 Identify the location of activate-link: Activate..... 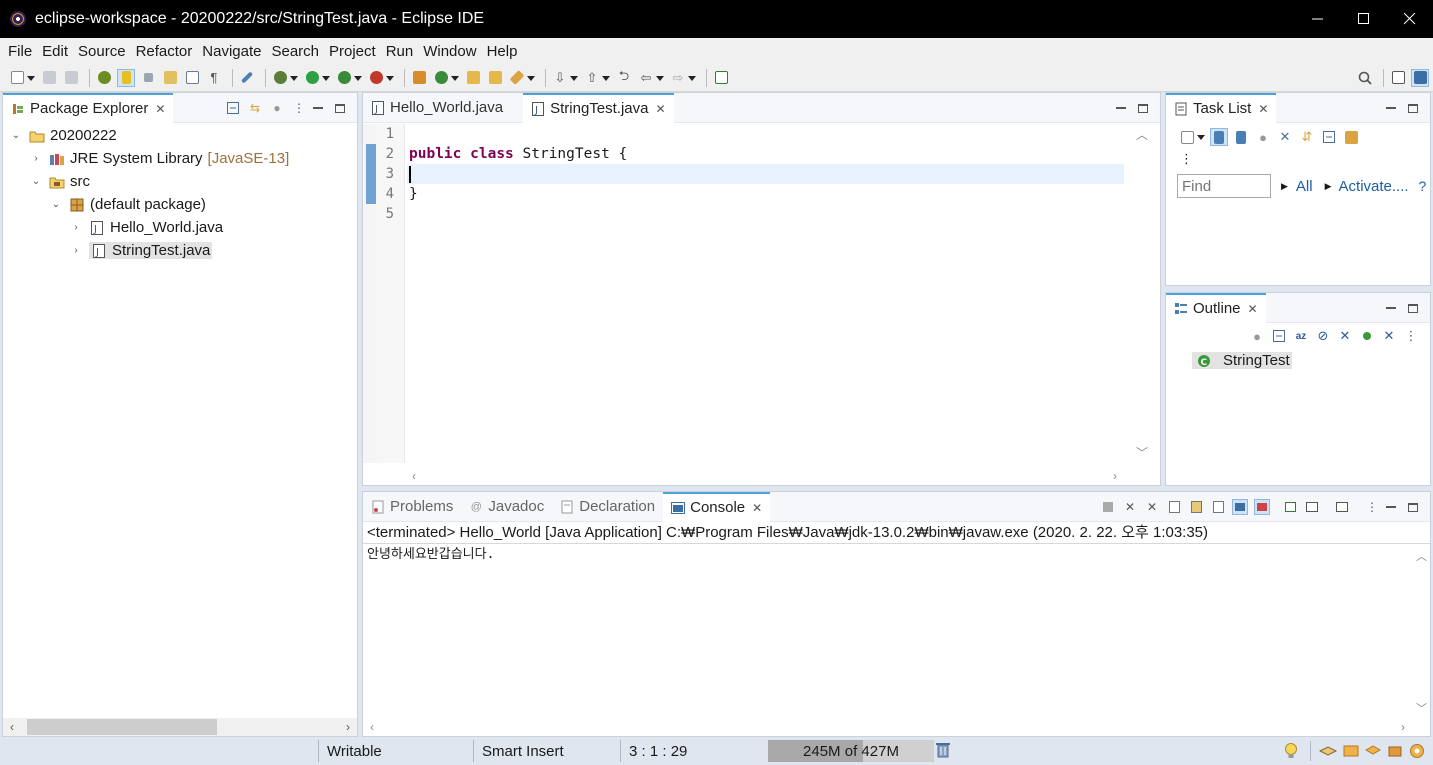
(1374, 186).